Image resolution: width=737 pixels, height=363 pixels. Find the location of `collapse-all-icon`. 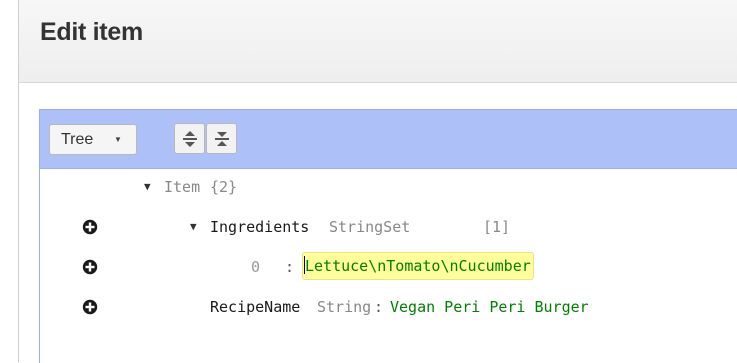

collapse-all-icon is located at coordinates (222, 139).